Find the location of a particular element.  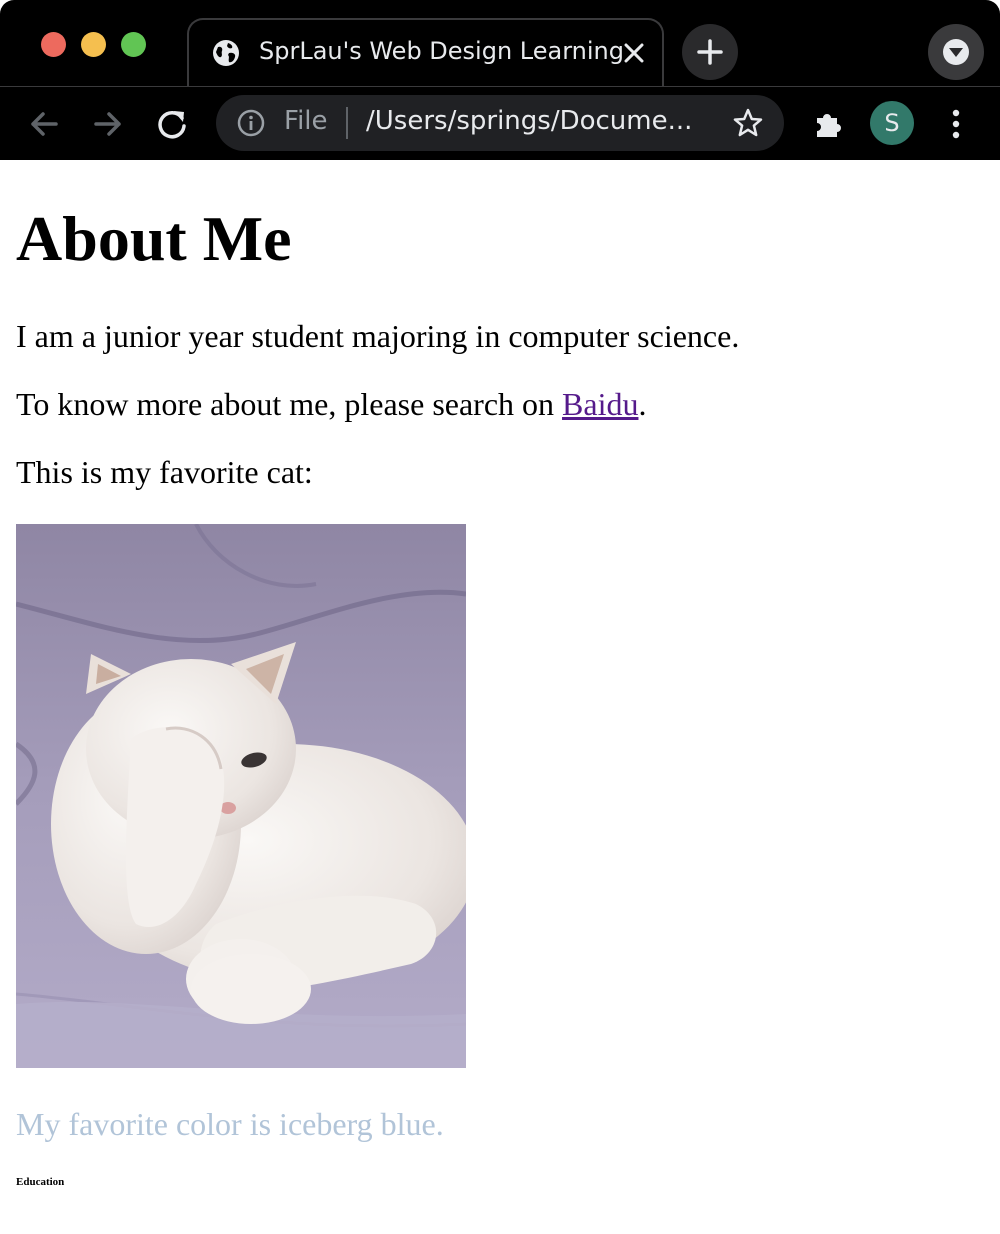

baidu-link: Baidu is located at coordinates (600, 404).